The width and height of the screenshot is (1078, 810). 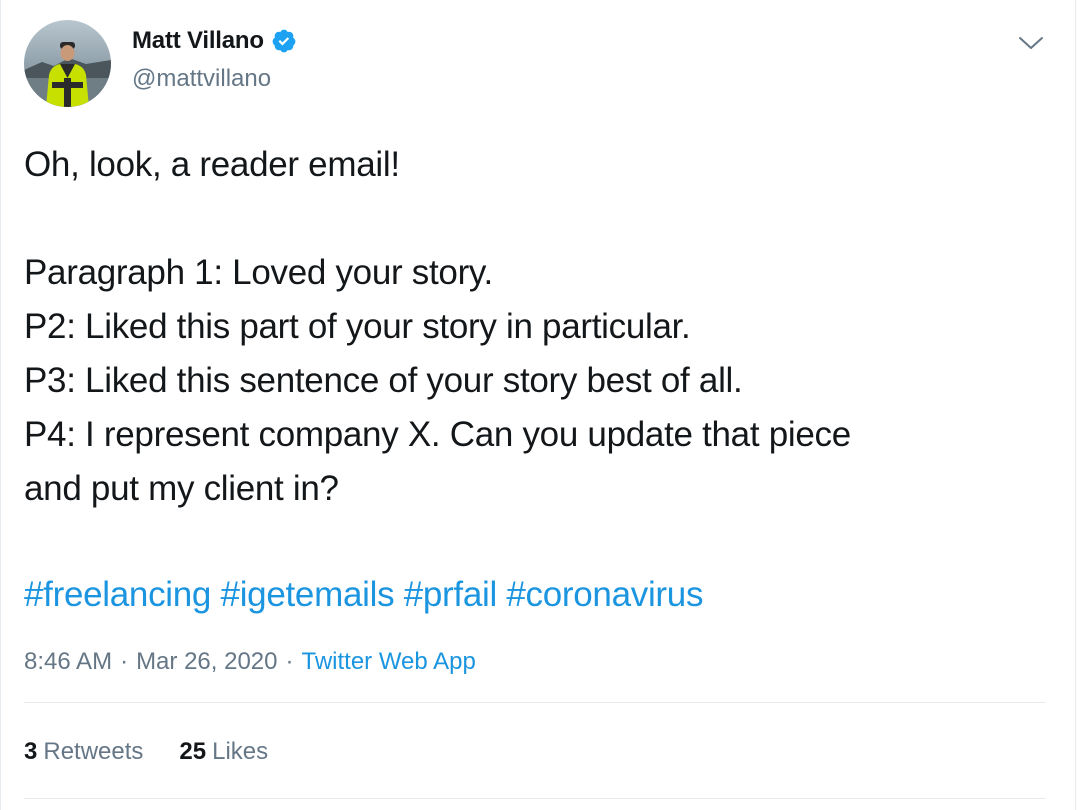 I want to click on likes-count: 25, so click(x=193, y=751).